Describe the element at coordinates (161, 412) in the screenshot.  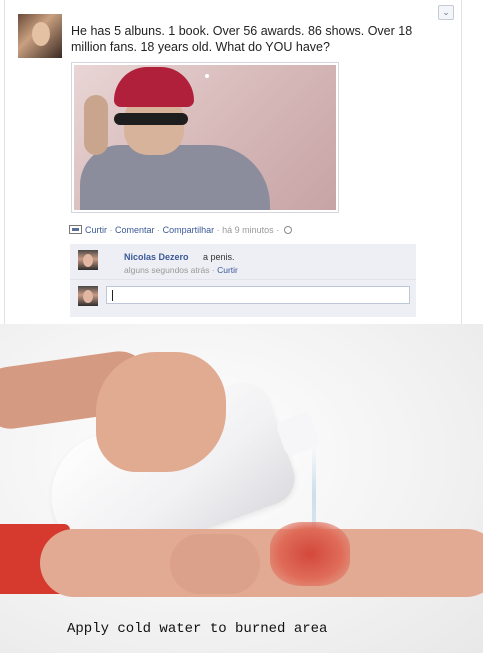
I see `top-hand` at that location.